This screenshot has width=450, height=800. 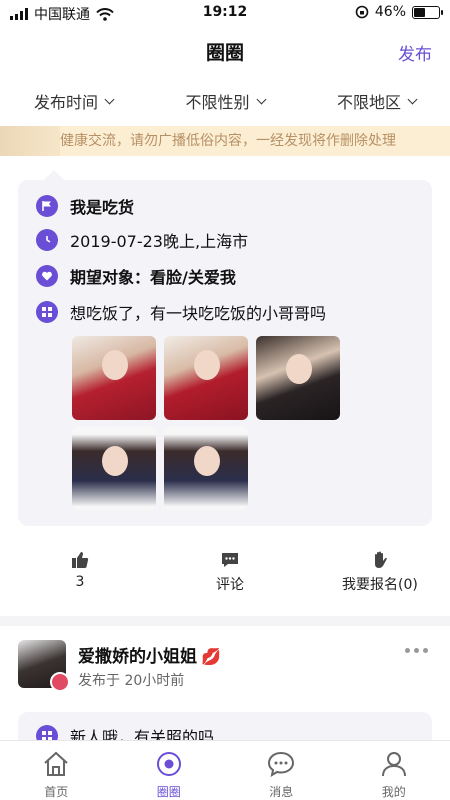 What do you see at coordinates (427, 12) in the screenshot?
I see `battery-icon` at bounding box center [427, 12].